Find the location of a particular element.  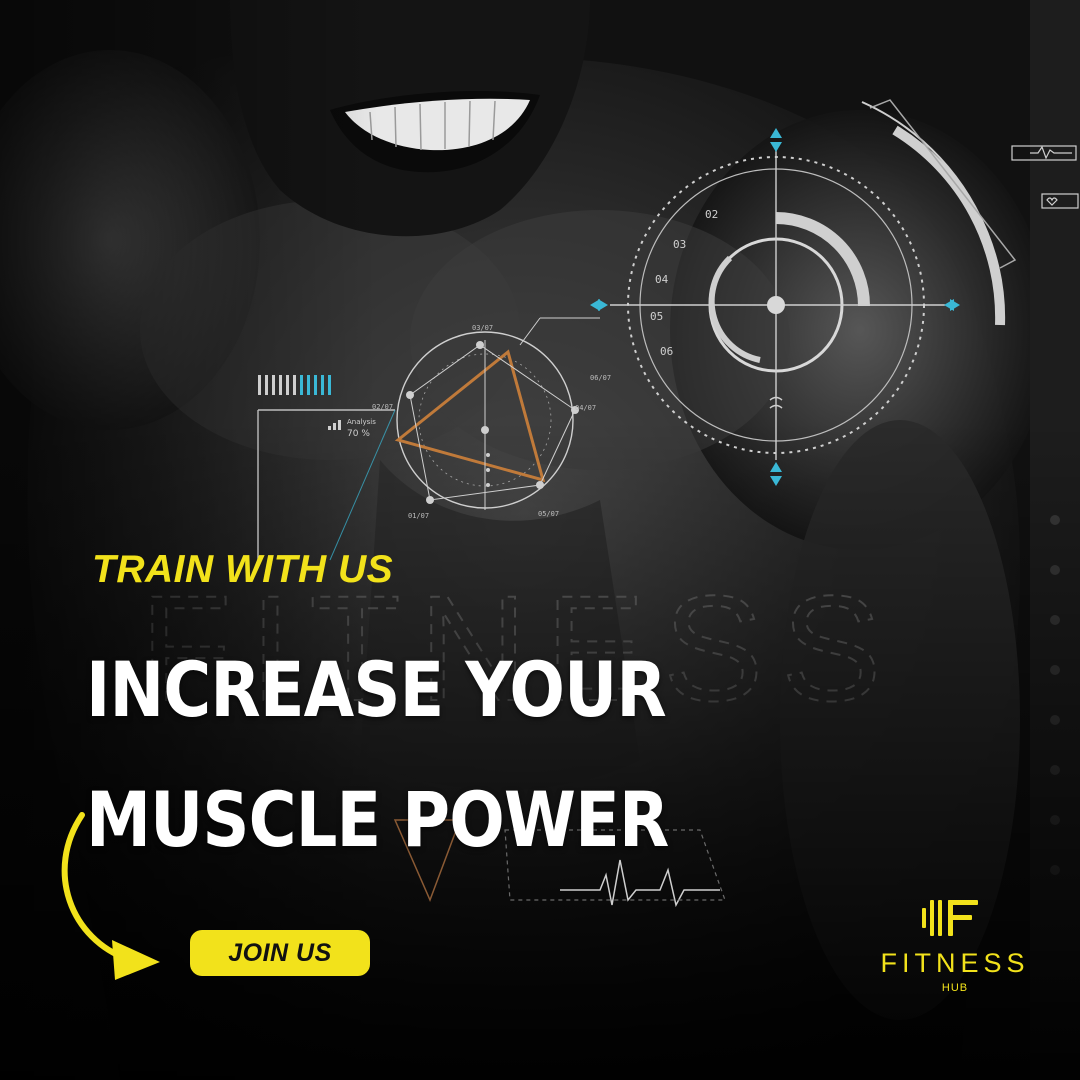

svg-text: 04/07 is located at coordinates (585, 408).